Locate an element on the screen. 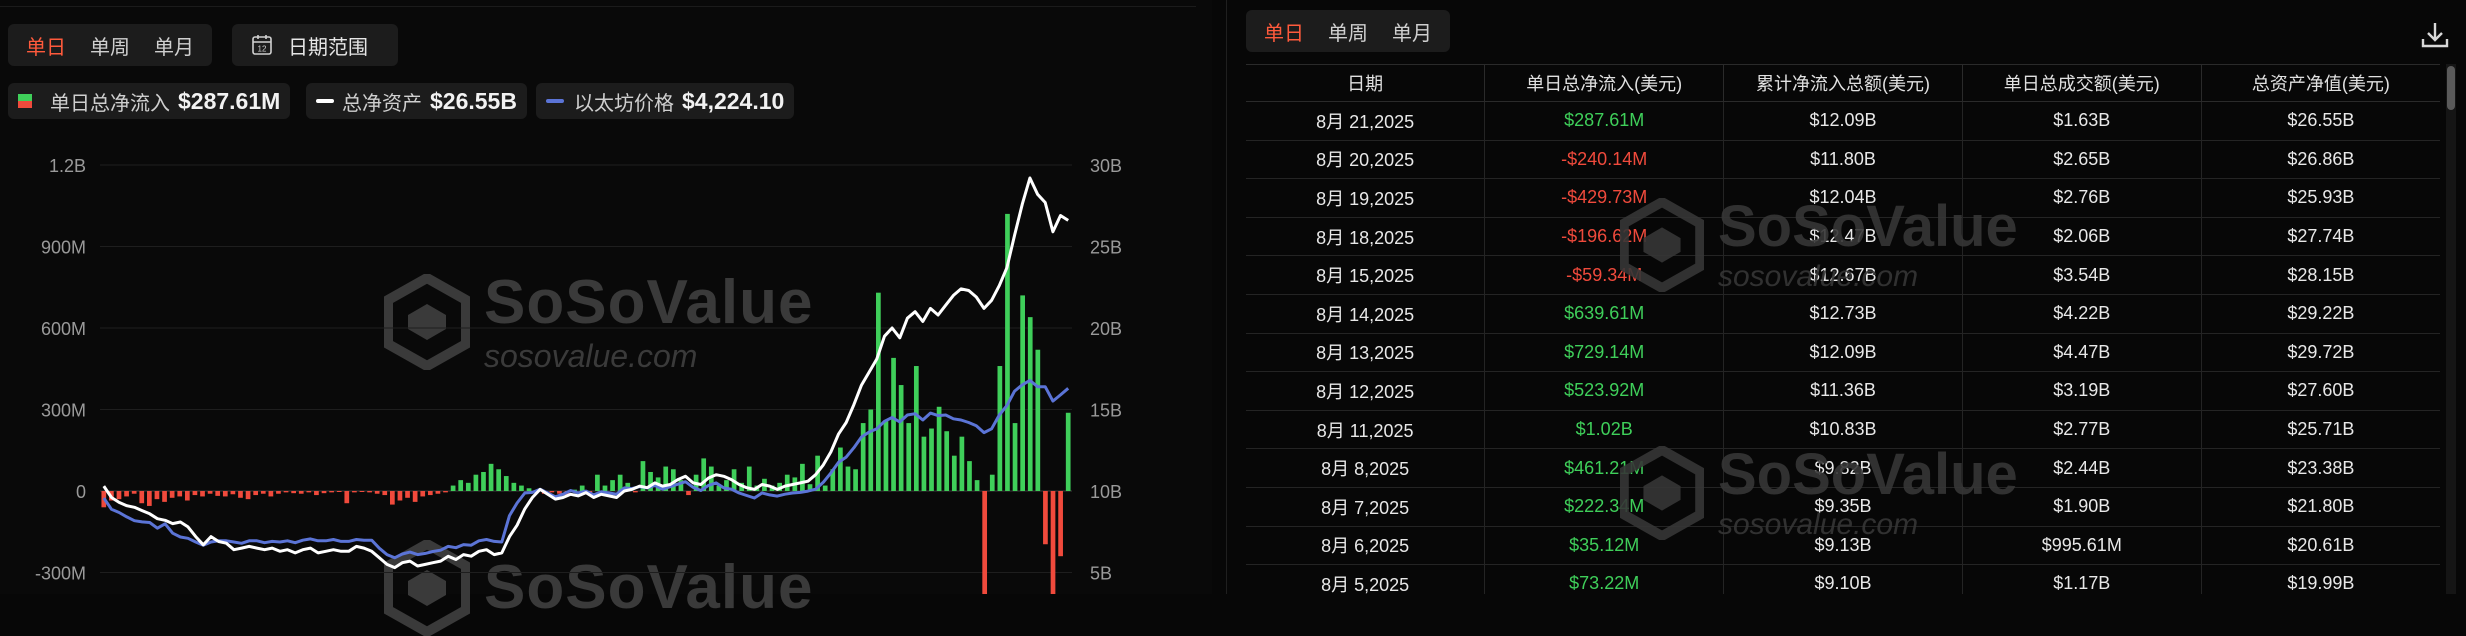  table-cell: 8月 11,2025 is located at coordinates (1366, 430).